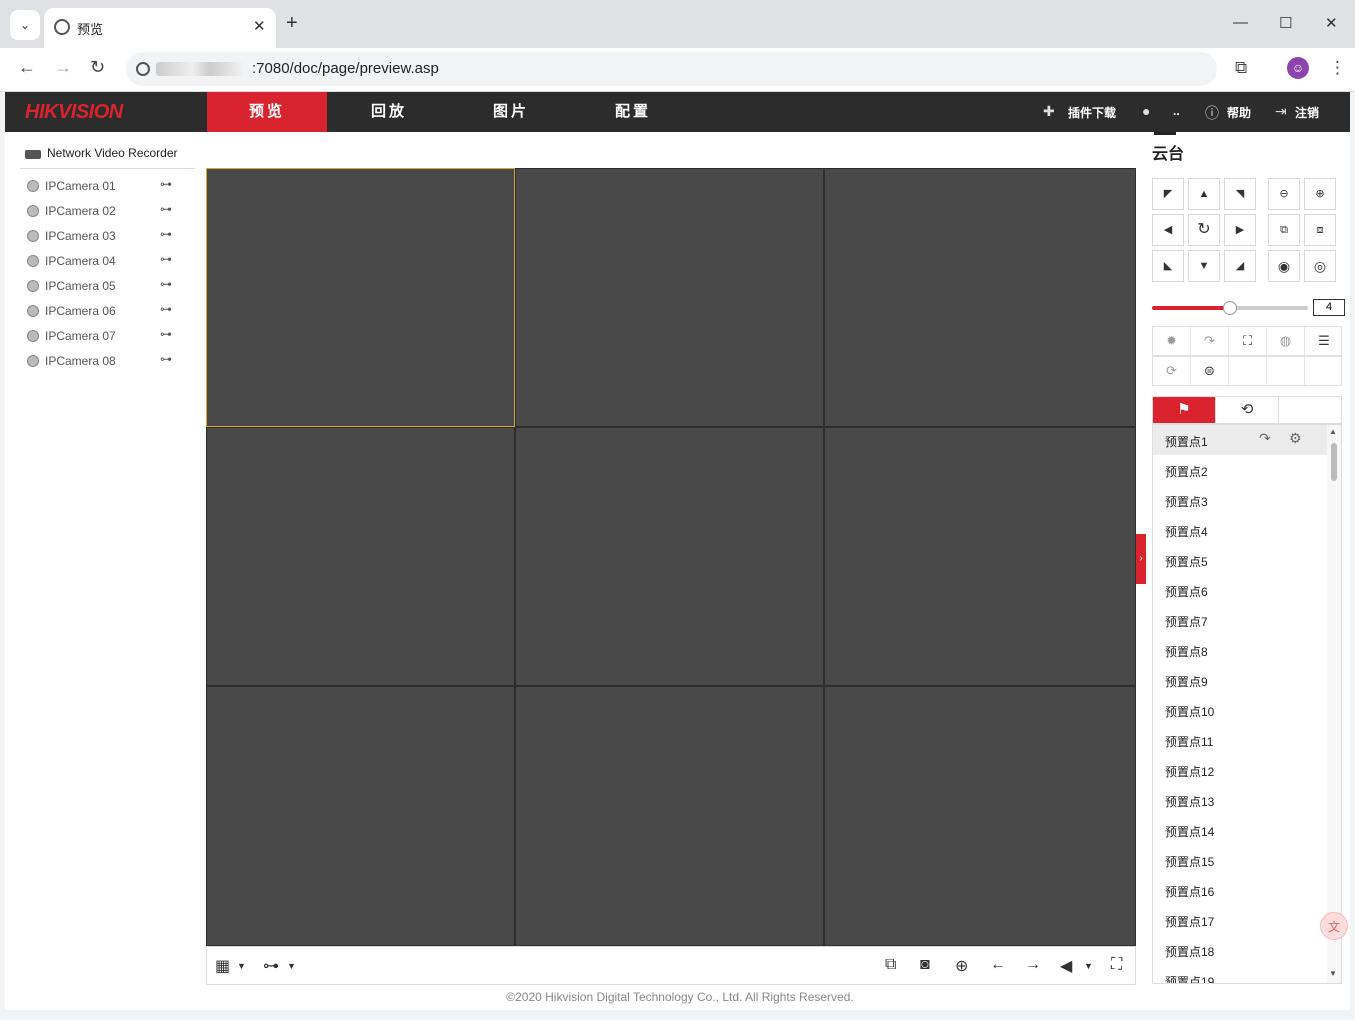 The height and width of the screenshot is (1020, 1355). I want to click on preset-row: 预置点8, so click(1240, 650).